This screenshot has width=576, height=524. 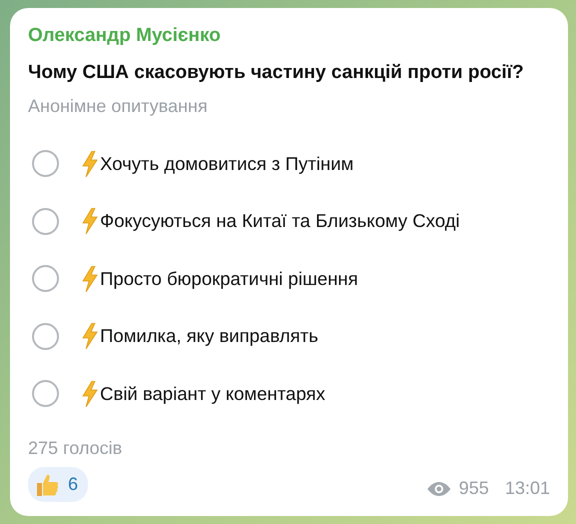 I want to click on poll-question: Чому США скасовують частину санкцій проти росії?, so click(x=276, y=73).